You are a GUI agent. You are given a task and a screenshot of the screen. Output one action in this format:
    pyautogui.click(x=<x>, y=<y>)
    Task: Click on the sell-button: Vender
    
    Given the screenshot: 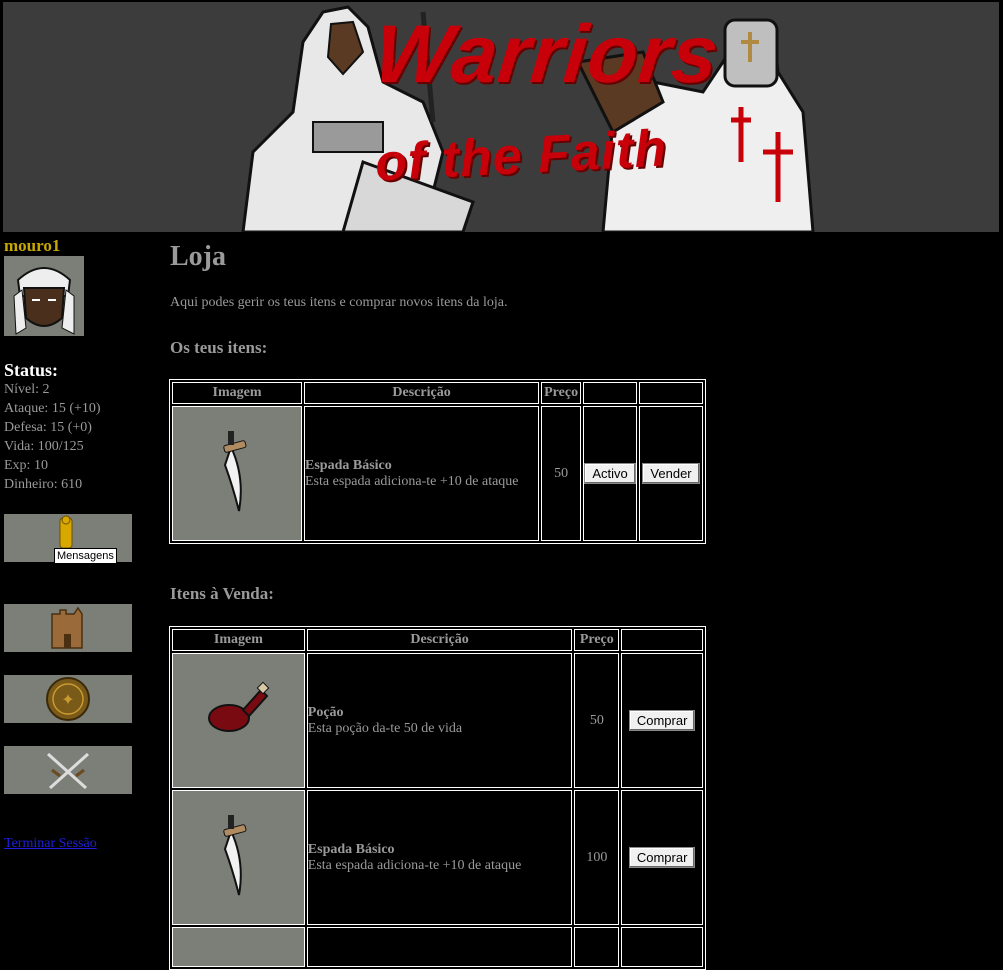 What is the action you would take?
    pyautogui.click(x=671, y=473)
    